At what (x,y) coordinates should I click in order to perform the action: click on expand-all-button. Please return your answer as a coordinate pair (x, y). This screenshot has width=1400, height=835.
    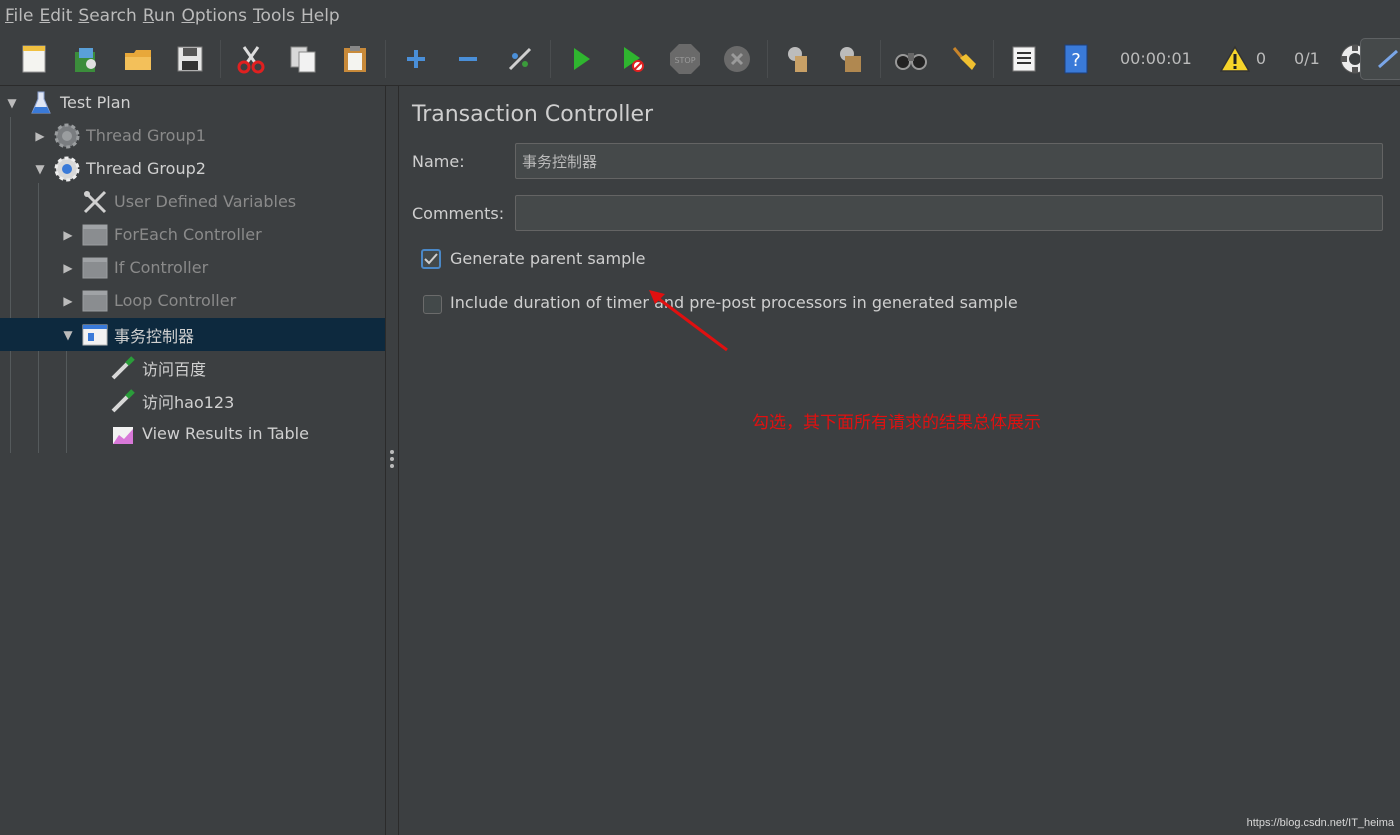
    Looking at the image, I should click on (416, 59).